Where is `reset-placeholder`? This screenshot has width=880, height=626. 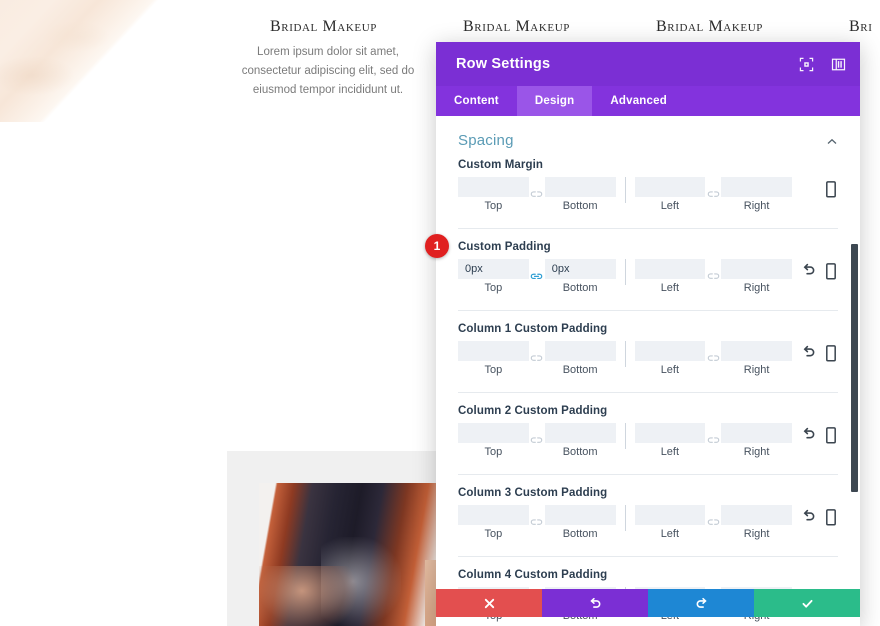
reset-placeholder is located at coordinates (809, 187).